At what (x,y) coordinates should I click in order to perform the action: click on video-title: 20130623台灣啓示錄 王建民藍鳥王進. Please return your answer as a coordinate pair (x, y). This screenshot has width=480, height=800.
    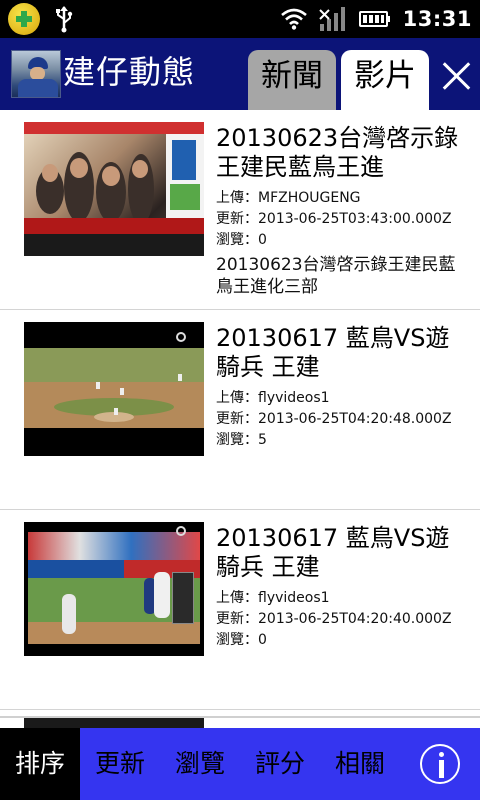
    Looking at the image, I should click on (341, 153).